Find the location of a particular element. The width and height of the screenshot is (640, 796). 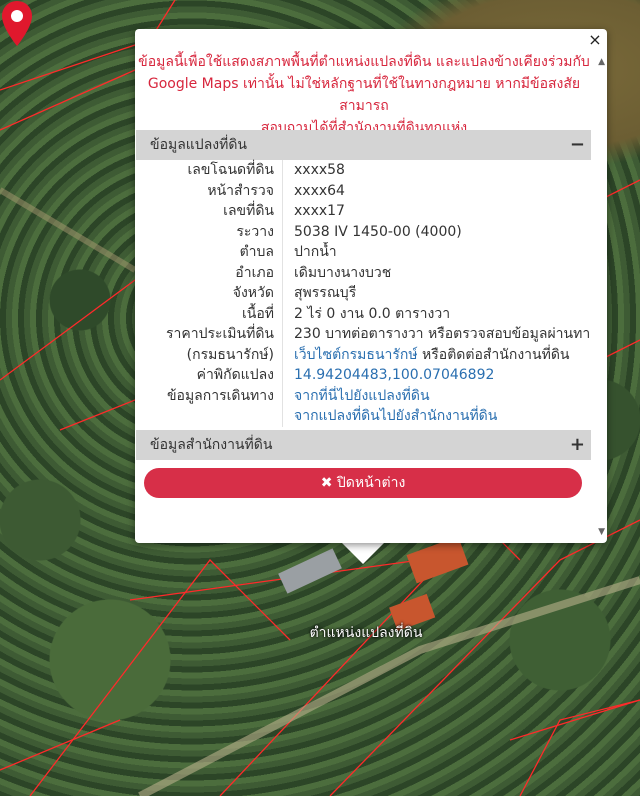

expand-icon: + is located at coordinates (577, 445).